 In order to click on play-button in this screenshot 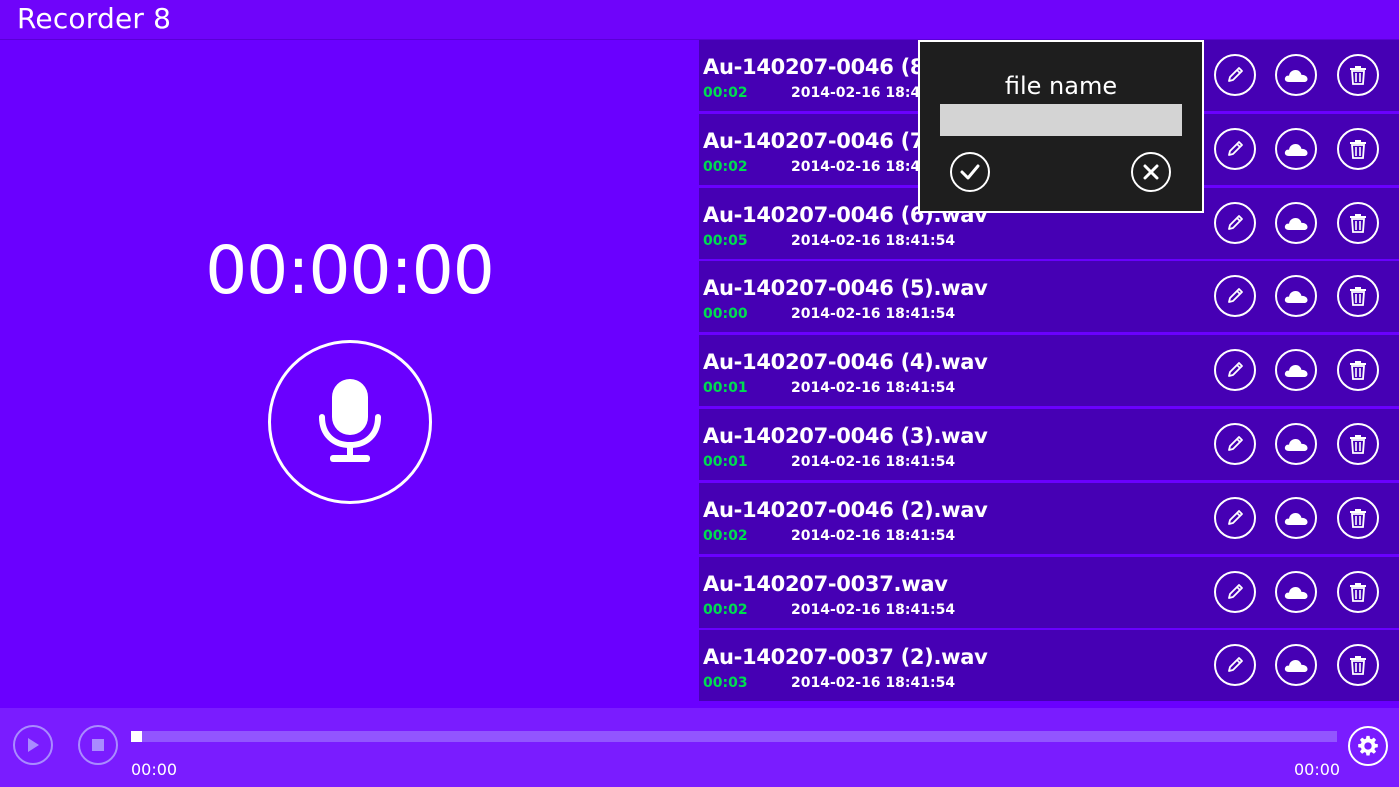, I will do `click(33, 745)`.